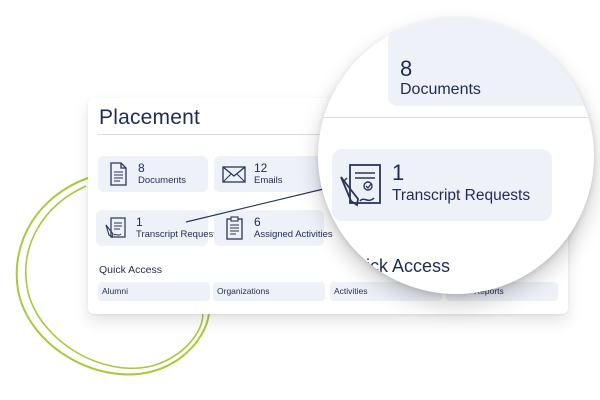 This screenshot has width=600, height=400. I want to click on magnified-divider, so click(456, 117).